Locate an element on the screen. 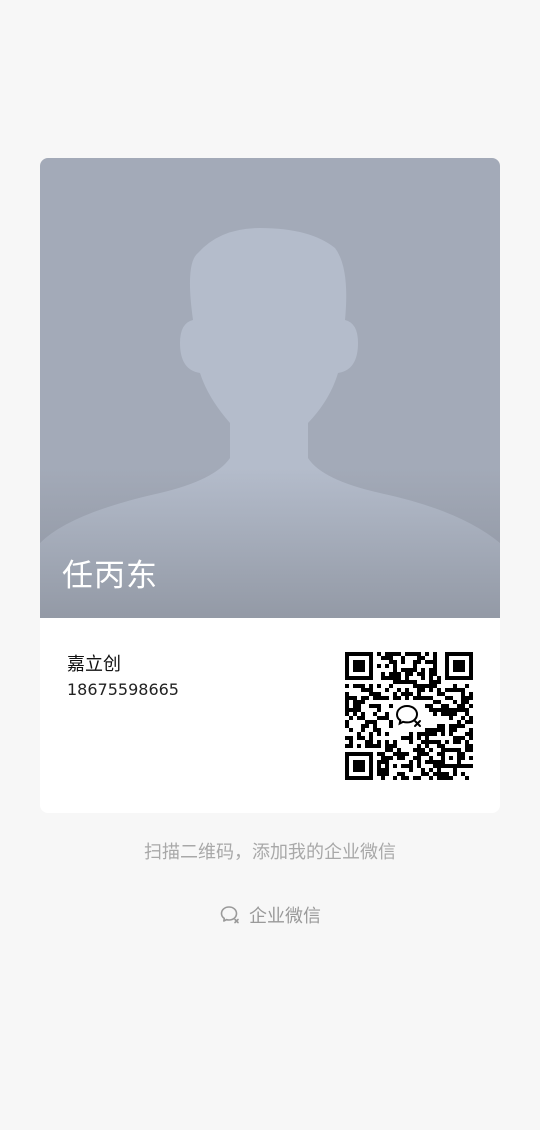 The width and height of the screenshot is (540, 1130). qr-code is located at coordinates (409, 716).